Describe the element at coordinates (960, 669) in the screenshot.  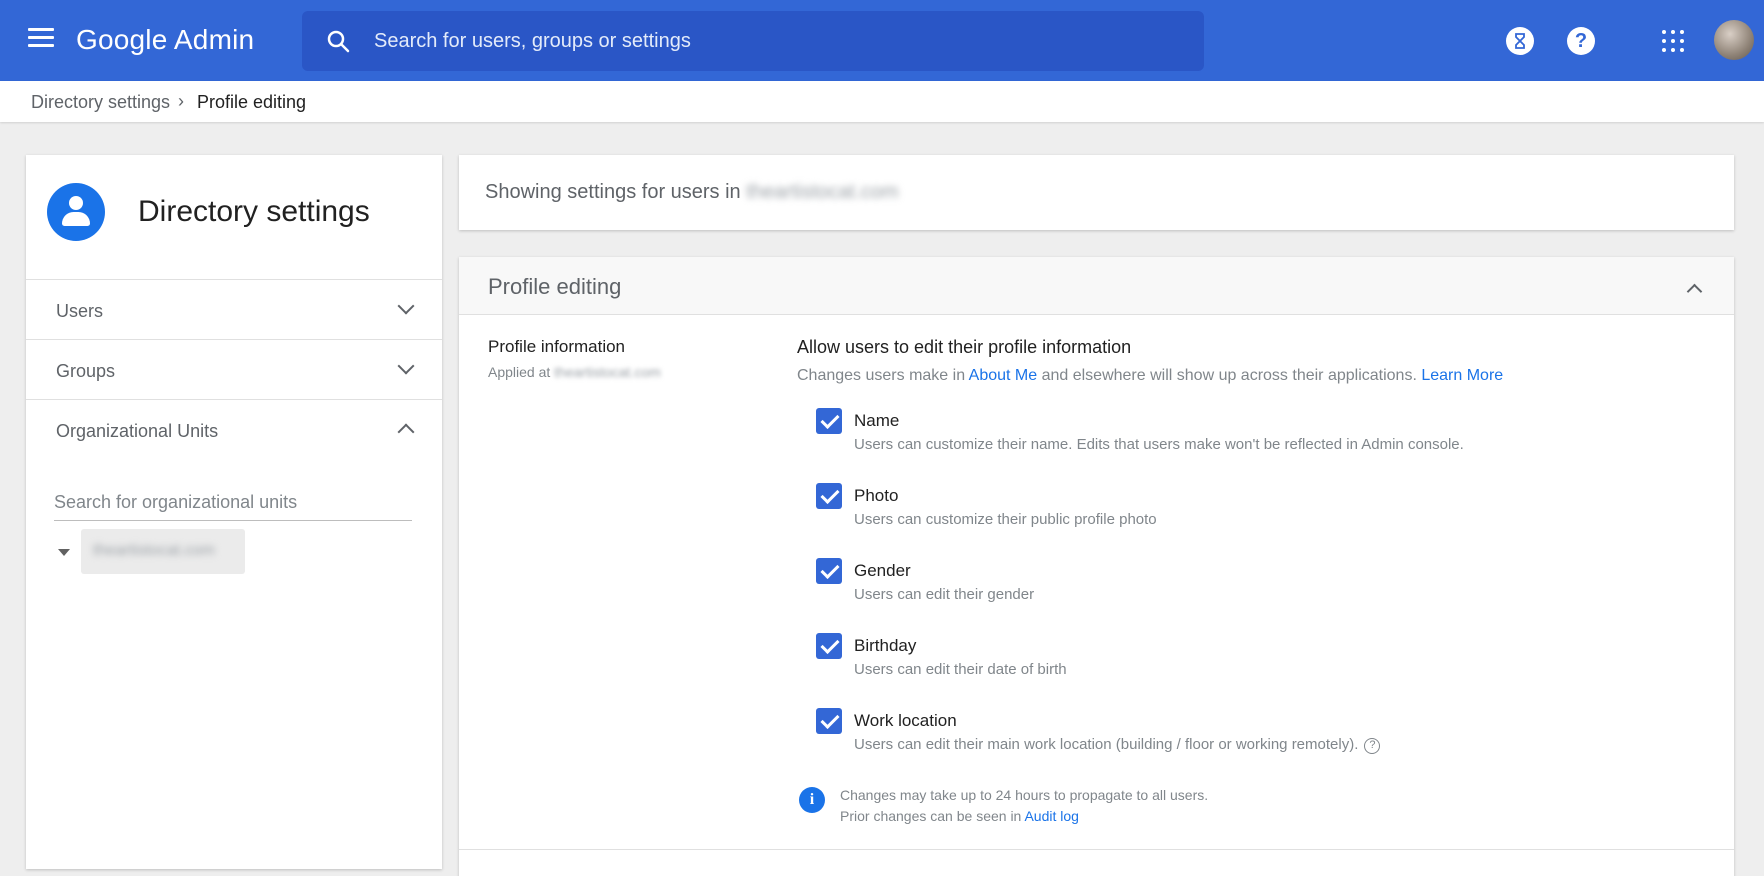
I see `option-description: Users can edit their date of birth` at that location.